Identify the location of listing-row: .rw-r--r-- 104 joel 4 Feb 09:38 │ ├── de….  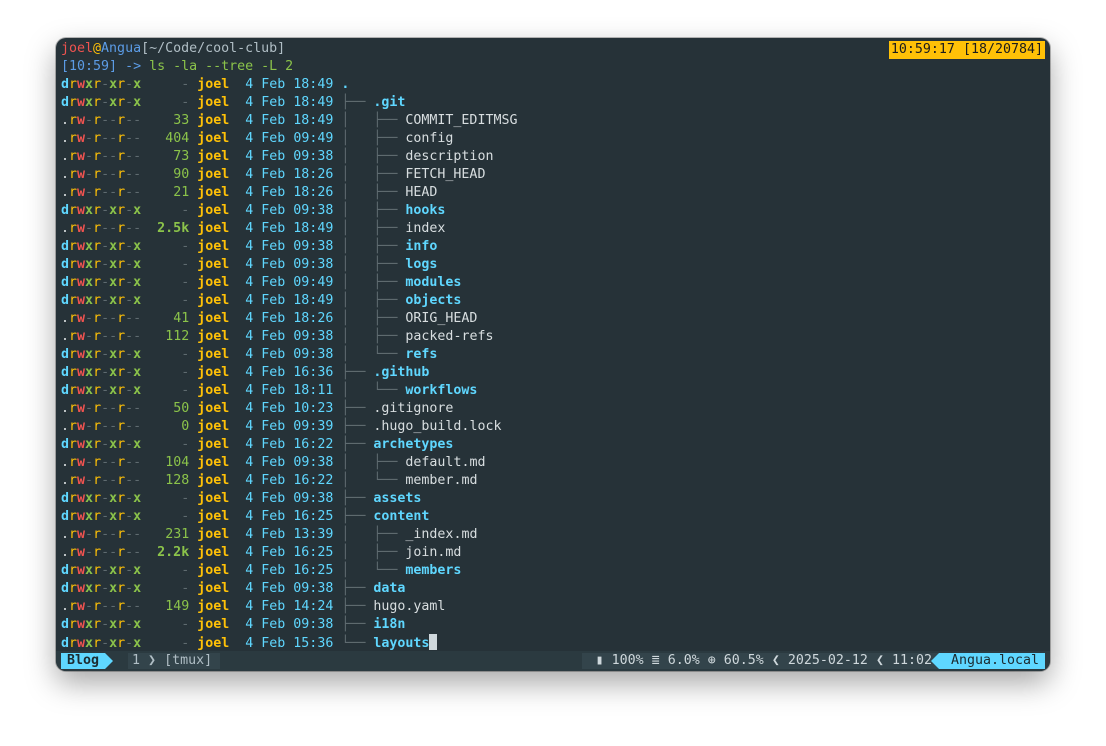
(273, 463).